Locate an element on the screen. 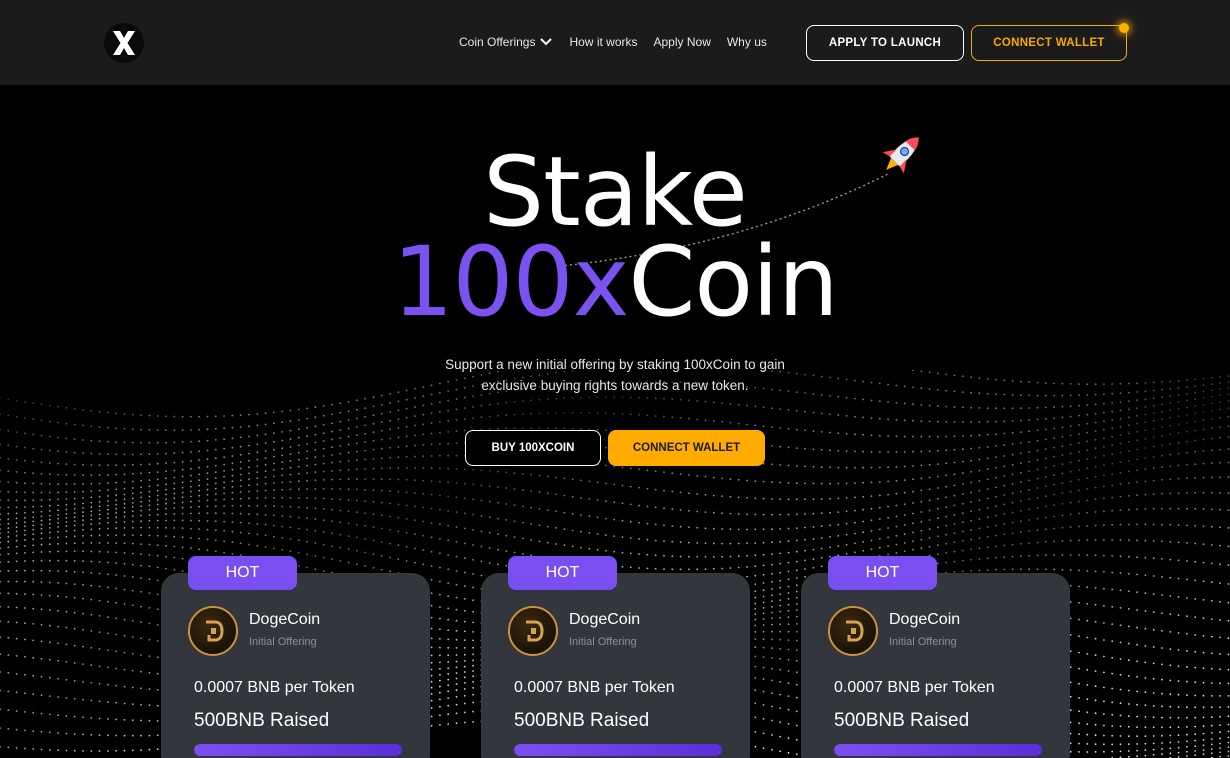 This screenshot has height=758, width=1230. apply-to-launch-button: APPLY TO LAUNCH is located at coordinates (885, 43).